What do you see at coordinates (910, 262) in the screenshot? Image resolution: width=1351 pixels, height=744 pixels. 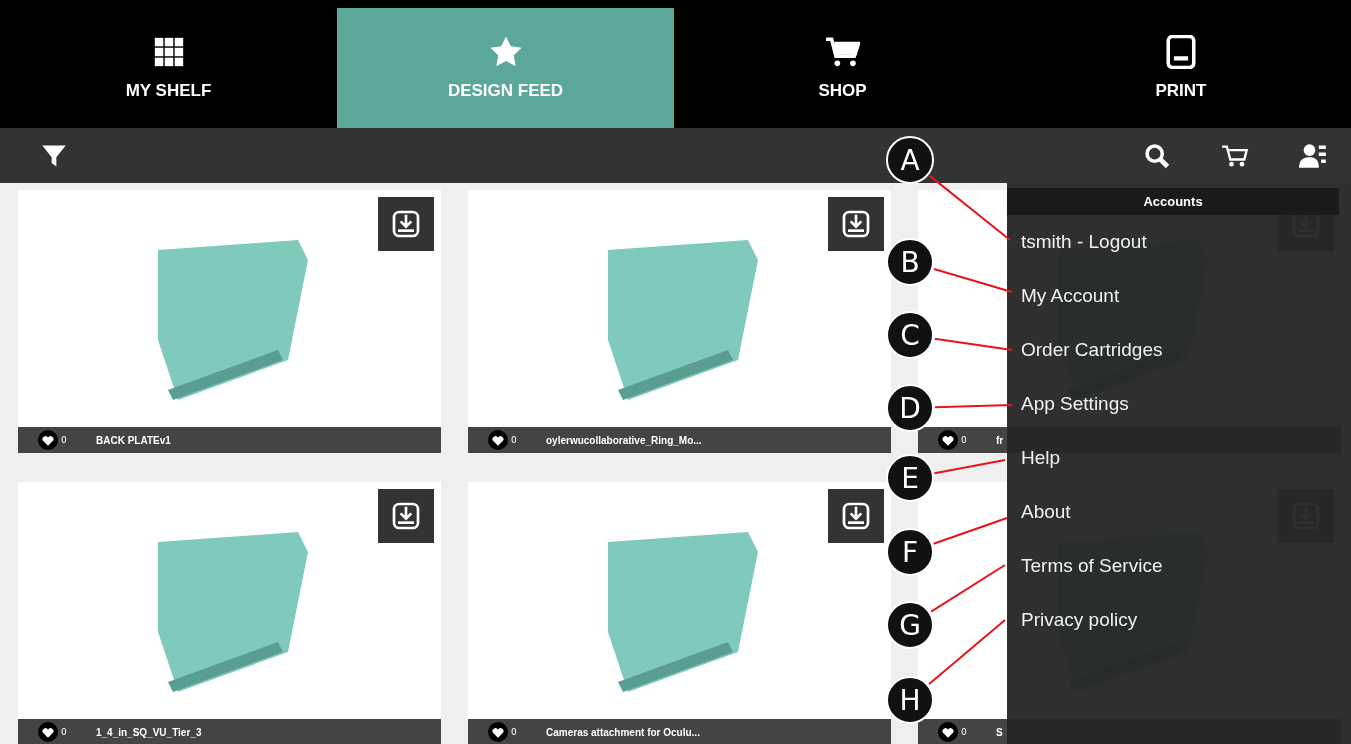 I see `callout-letter: B` at bounding box center [910, 262].